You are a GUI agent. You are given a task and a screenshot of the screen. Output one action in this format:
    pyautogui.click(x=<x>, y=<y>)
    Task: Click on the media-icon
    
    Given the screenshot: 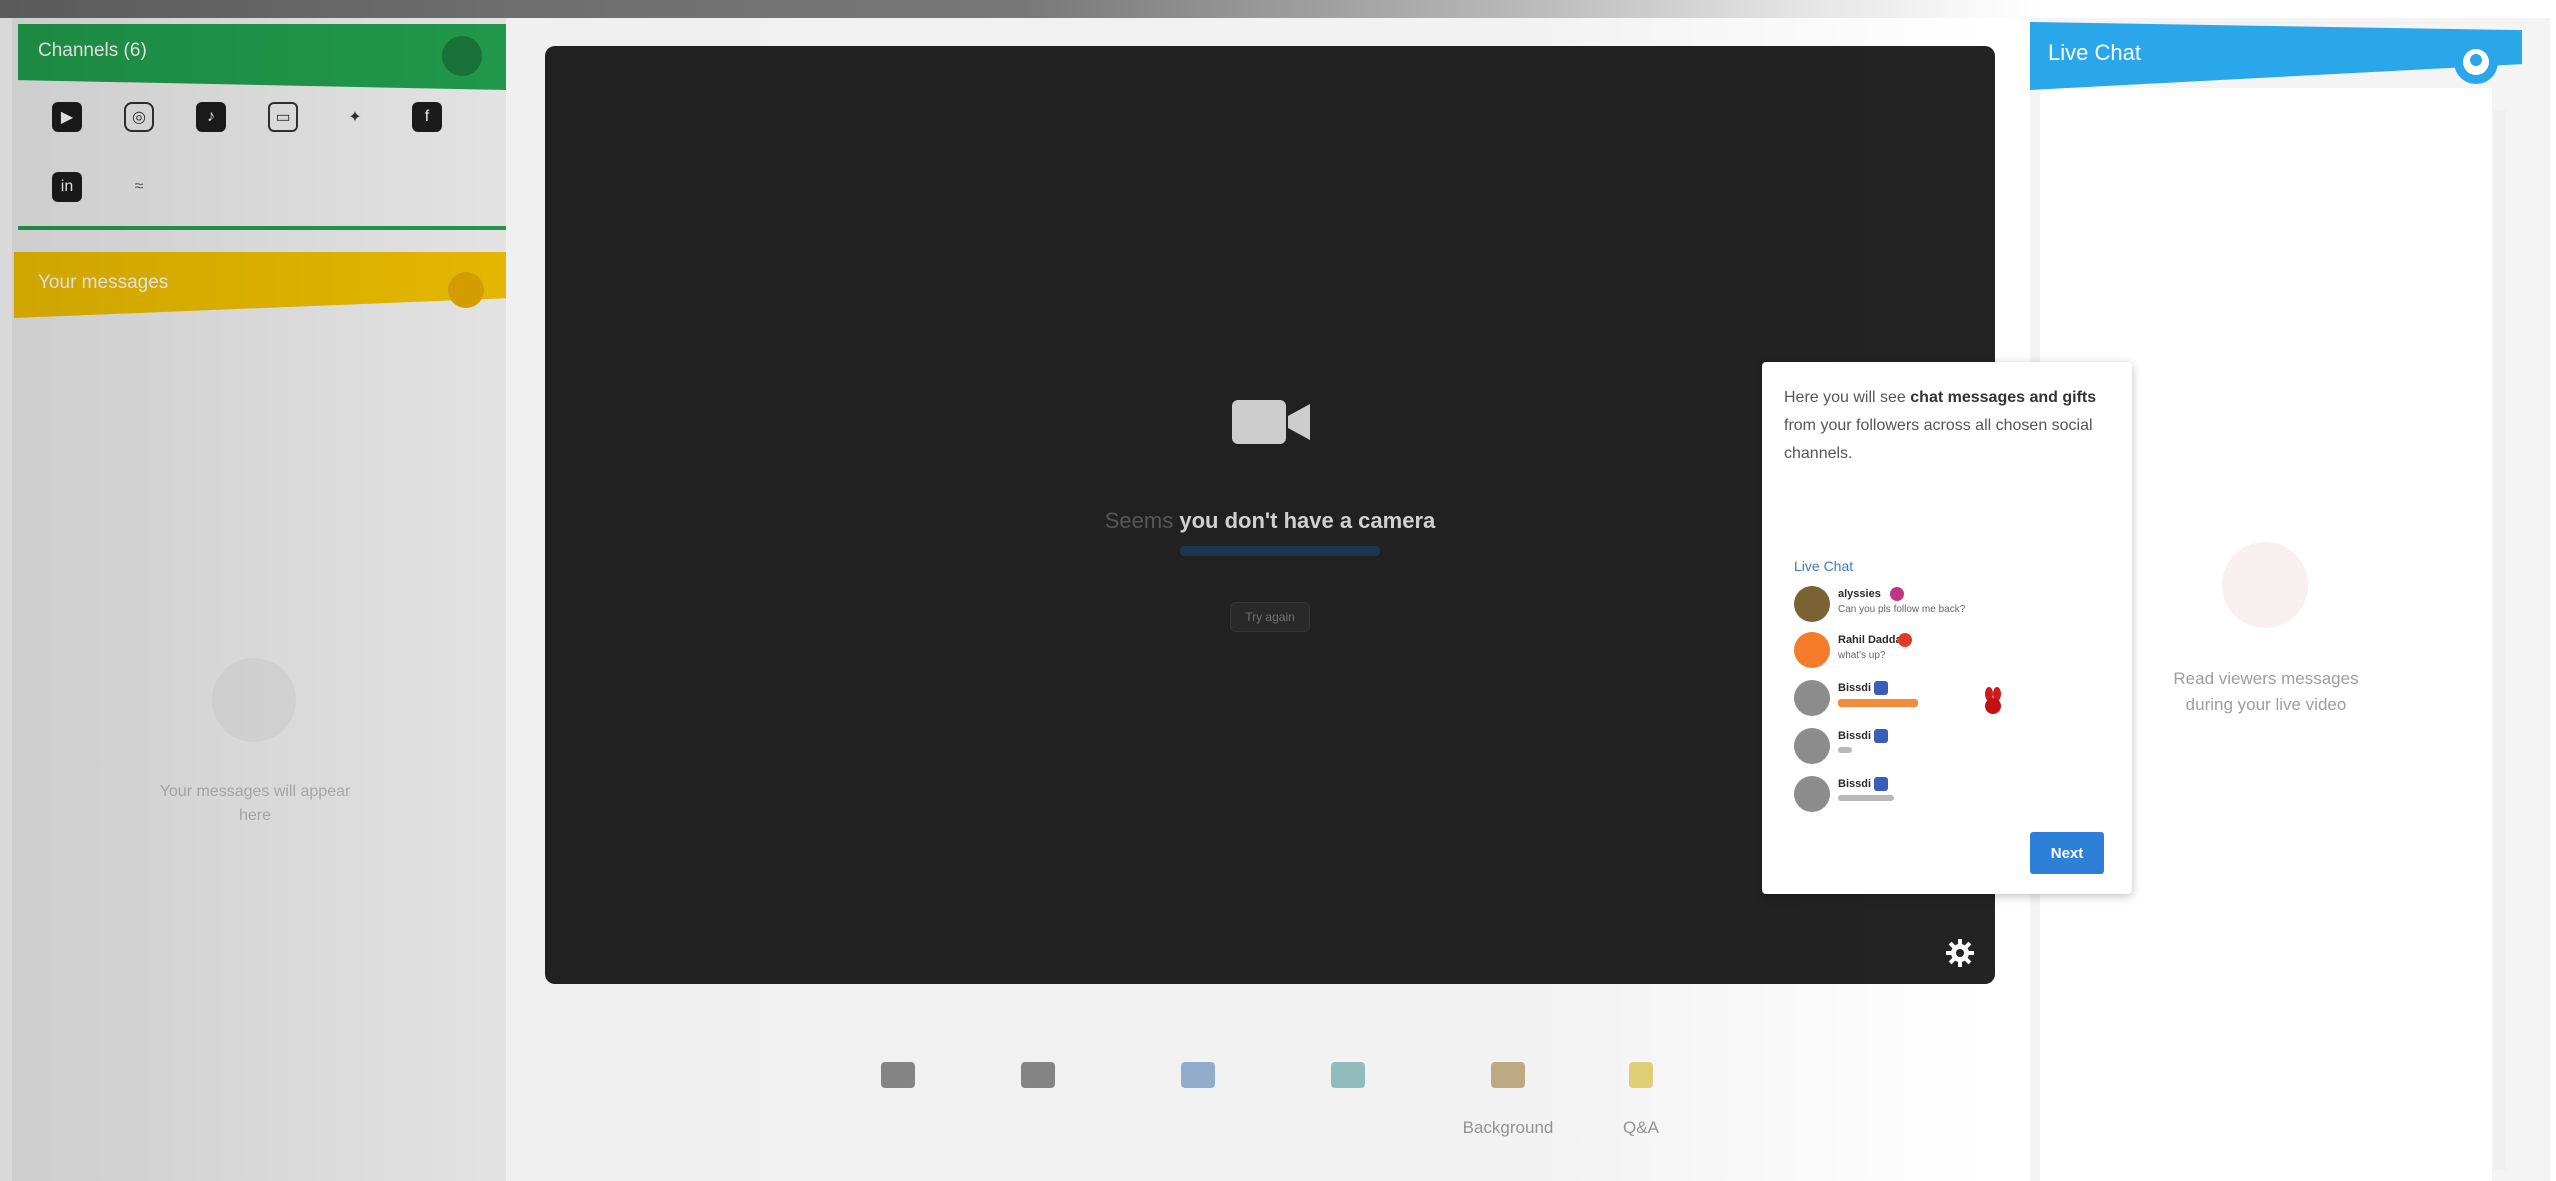 What is the action you would take?
    pyautogui.click(x=1198, y=1075)
    